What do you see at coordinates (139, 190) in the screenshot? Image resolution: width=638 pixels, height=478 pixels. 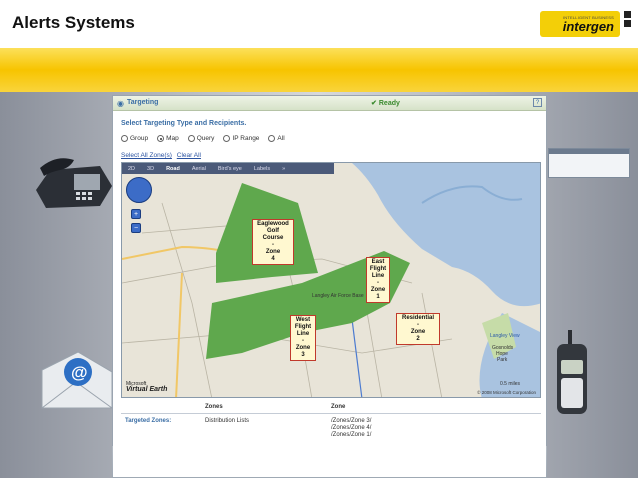 I see `map-pan-control` at bounding box center [139, 190].